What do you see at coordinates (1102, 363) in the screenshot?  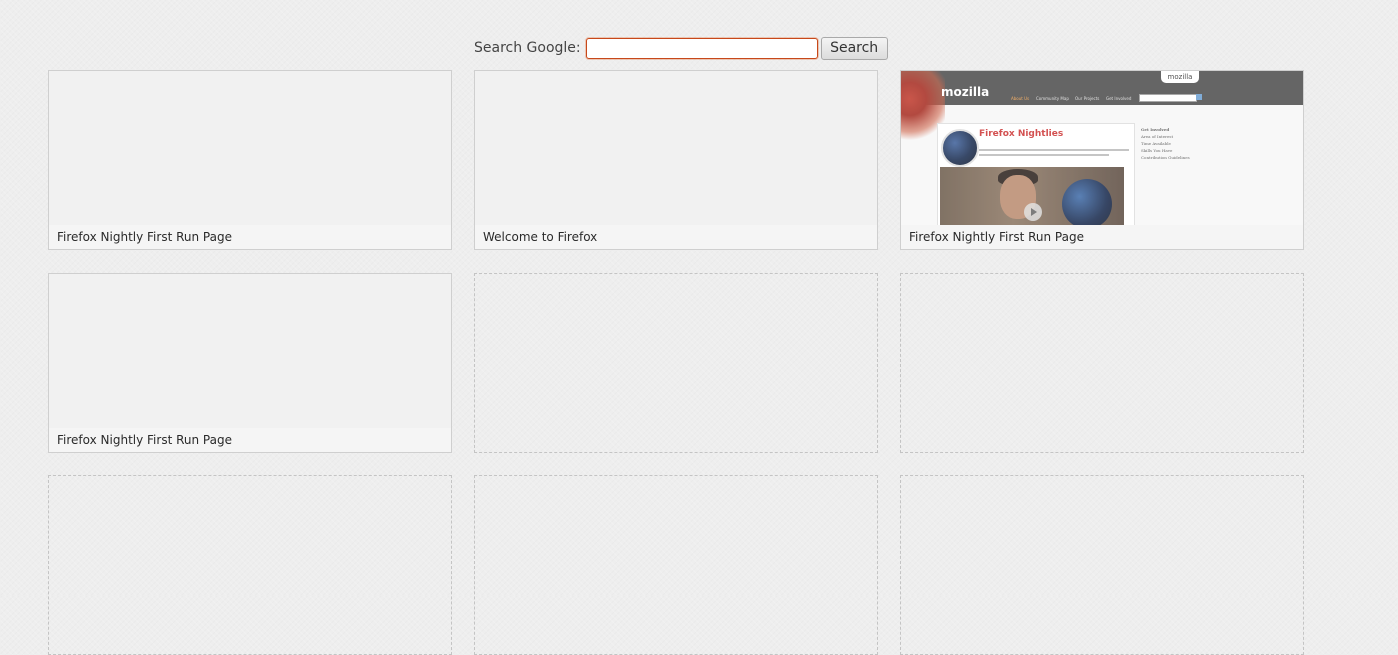 I see `tile-6-empty` at bounding box center [1102, 363].